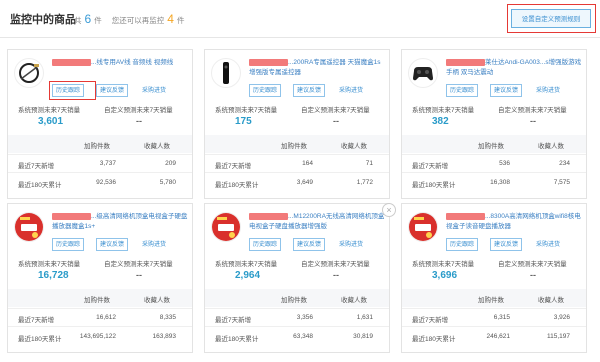 Image resolution: width=600 pixels, height=362 pixels. What do you see at coordinates (120, 68) in the screenshot?
I see `product-name-link: xxxxxxxxxxxx...线专用AV线 音频线 视频线` at bounding box center [120, 68].